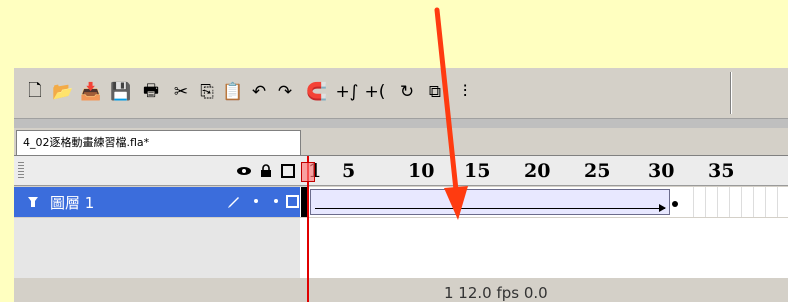 This screenshot has height=302, width=788. Describe the element at coordinates (496, 293) in the screenshot. I see `status-text: 1 12.0 fps 0.0` at that location.